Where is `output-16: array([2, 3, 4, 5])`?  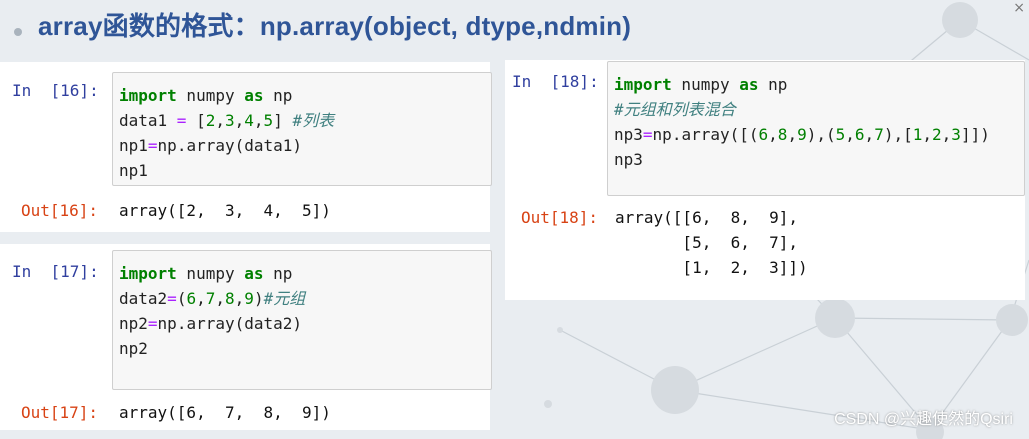
output-16: array([2, 3, 4, 5]) is located at coordinates (225, 210).